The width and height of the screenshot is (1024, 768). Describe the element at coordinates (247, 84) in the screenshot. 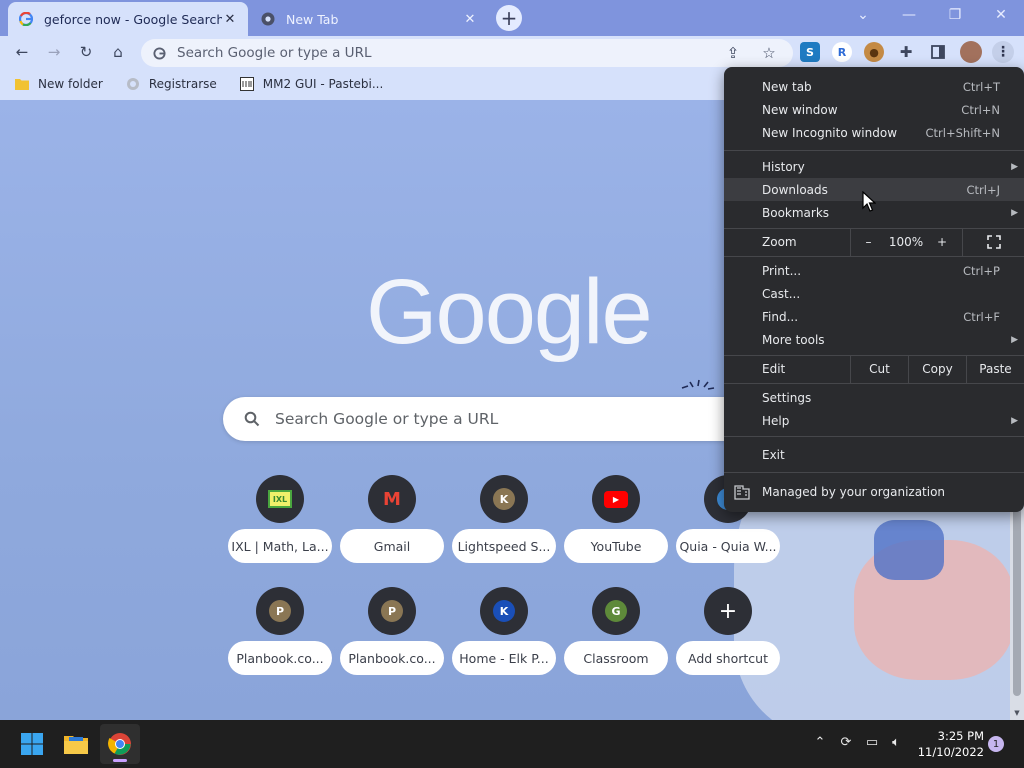

I see `pastebin-icon` at that location.